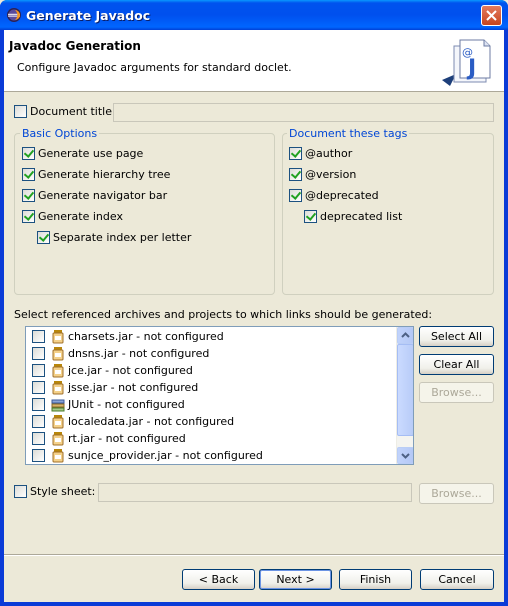  What do you see at coordinates (456, 364) in the screenshot?
I see `clear-all-button: Clear All` at bounding box center [456, 364].